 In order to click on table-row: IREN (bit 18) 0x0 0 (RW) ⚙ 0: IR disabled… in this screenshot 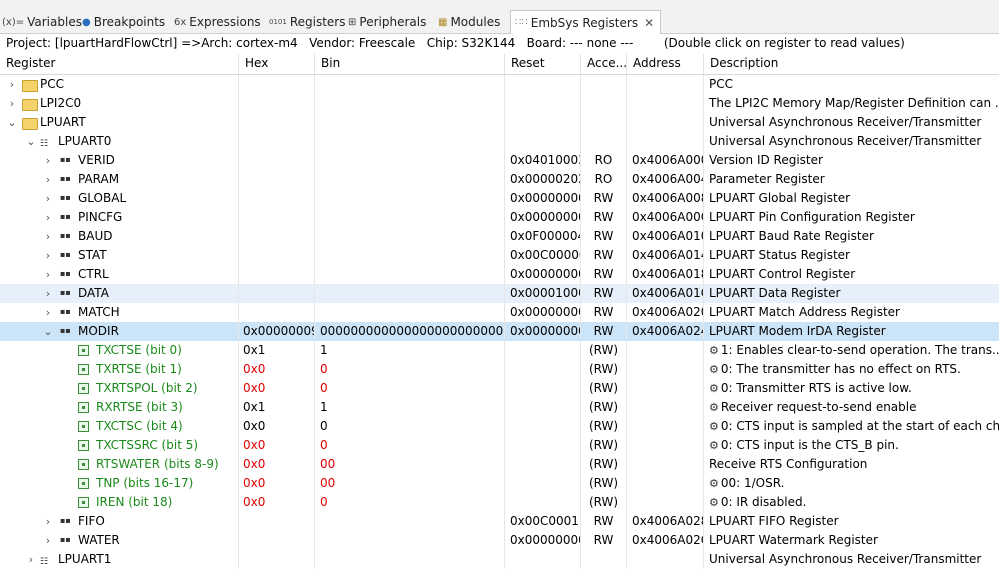, I will do `click(499, 502)`.